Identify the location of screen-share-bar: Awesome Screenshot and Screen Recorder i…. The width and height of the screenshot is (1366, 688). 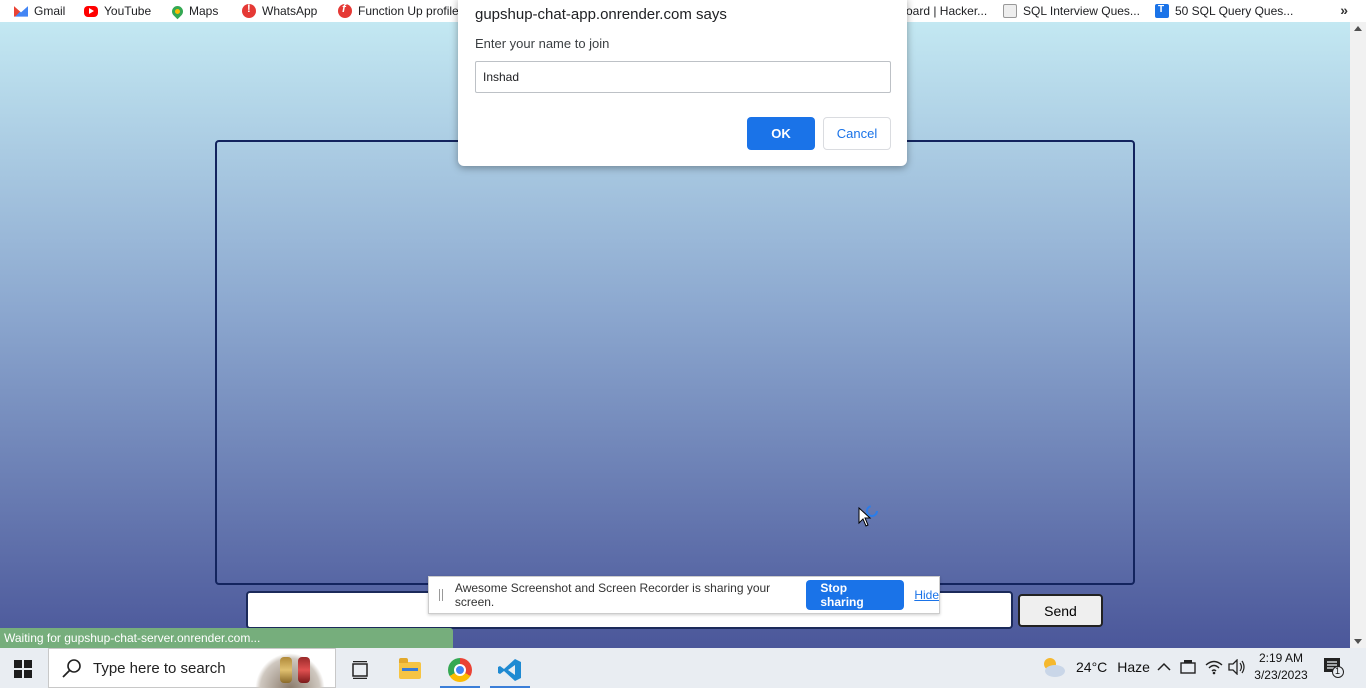
(684, 595).